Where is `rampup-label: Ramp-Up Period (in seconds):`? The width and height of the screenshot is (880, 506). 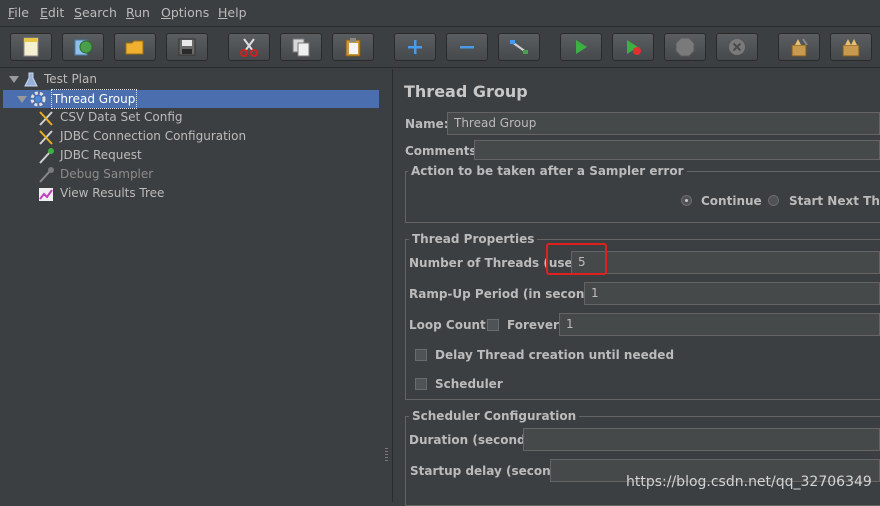 rampup-label: Ramp-Up Period (in seconds): is located at coordinates (510, 294).